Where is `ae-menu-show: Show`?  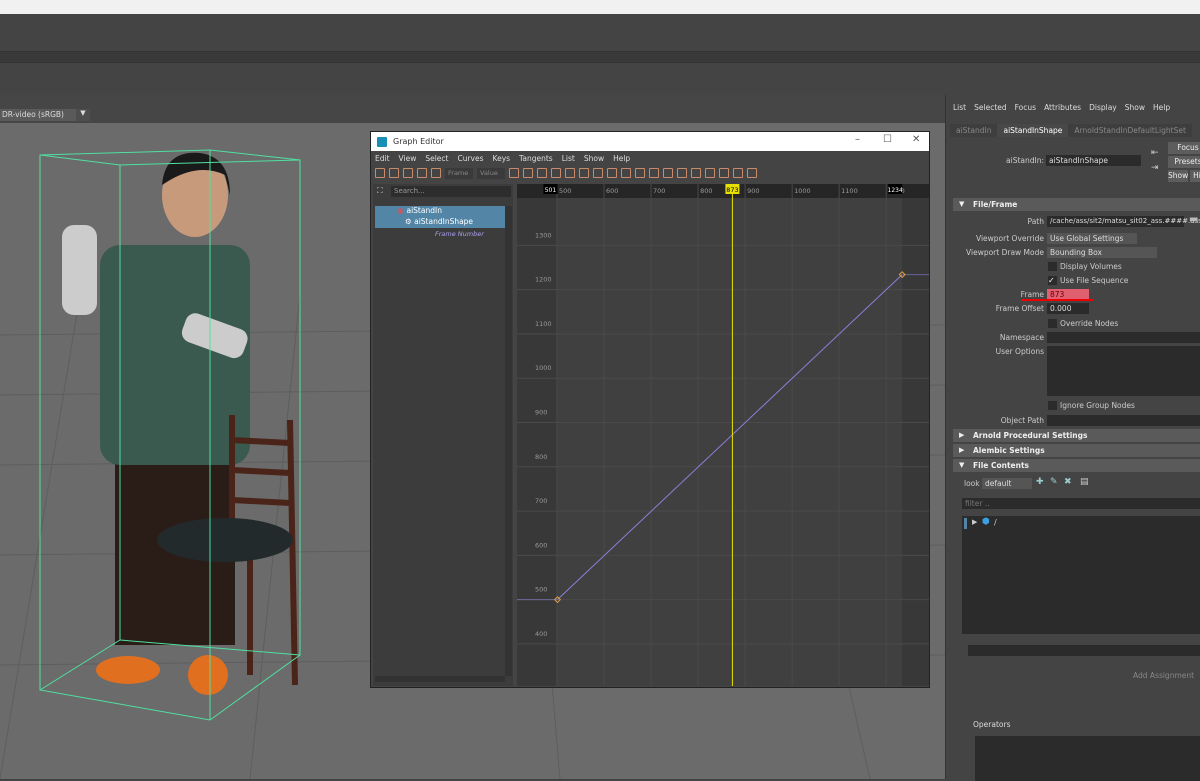
ae-menu-show: Show is located at coordinates (1135, 107).